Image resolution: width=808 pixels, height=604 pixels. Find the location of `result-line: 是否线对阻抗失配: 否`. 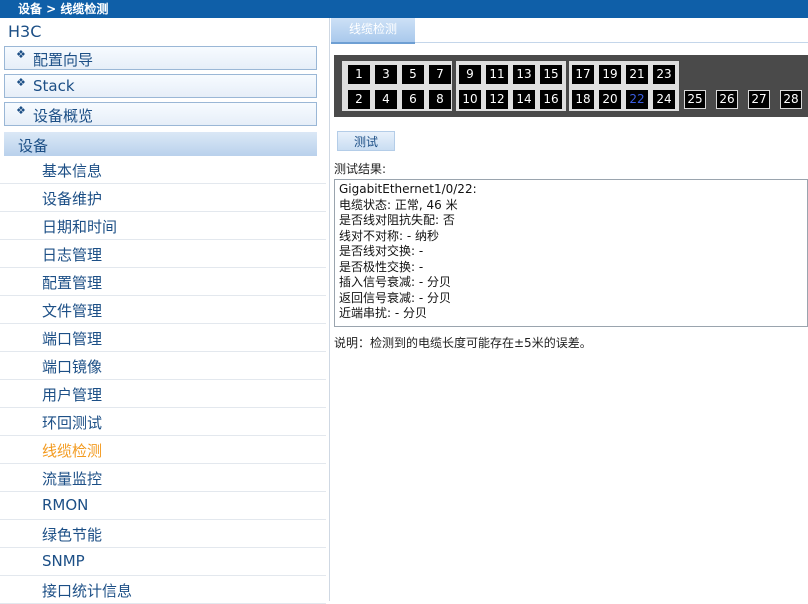

result-line: 是否线对阻抗失配: 否 is located at coordinates (397, 220).